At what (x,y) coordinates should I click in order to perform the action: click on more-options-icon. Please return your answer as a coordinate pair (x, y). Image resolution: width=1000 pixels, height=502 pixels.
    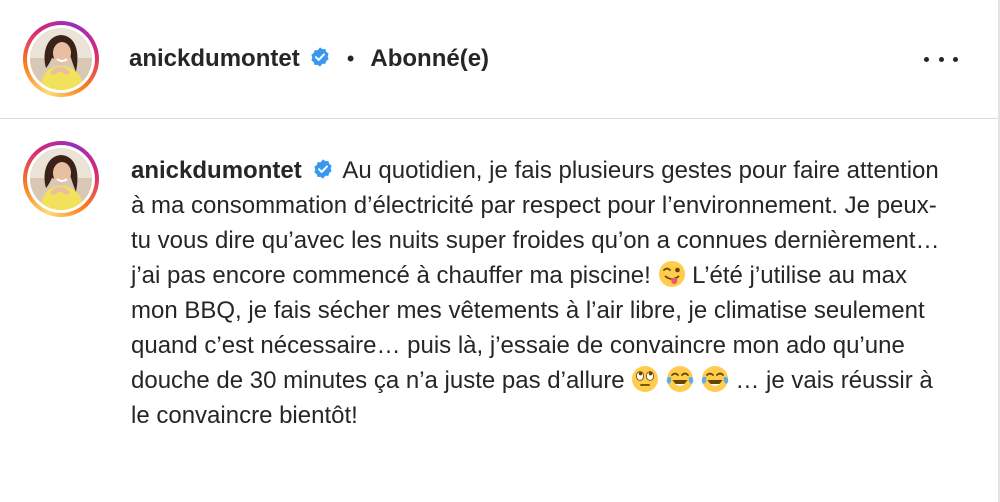
    Looking at the image, I should click on (941, 59).